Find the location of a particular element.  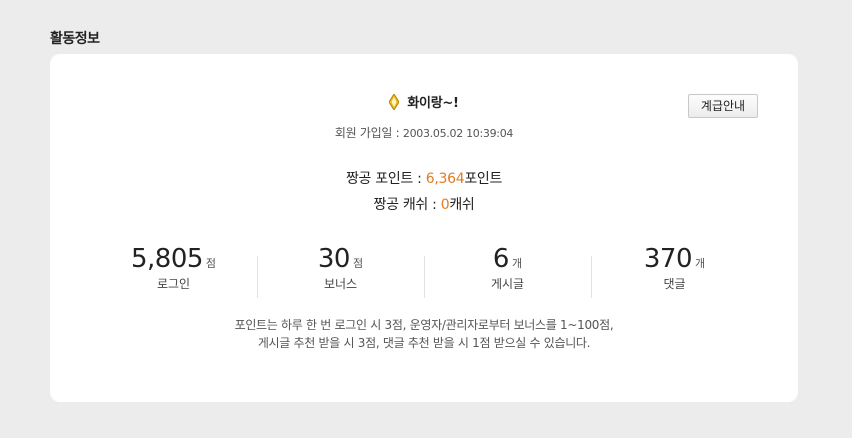

nickname: 화이랑~! is located at coordinates (433, 103).